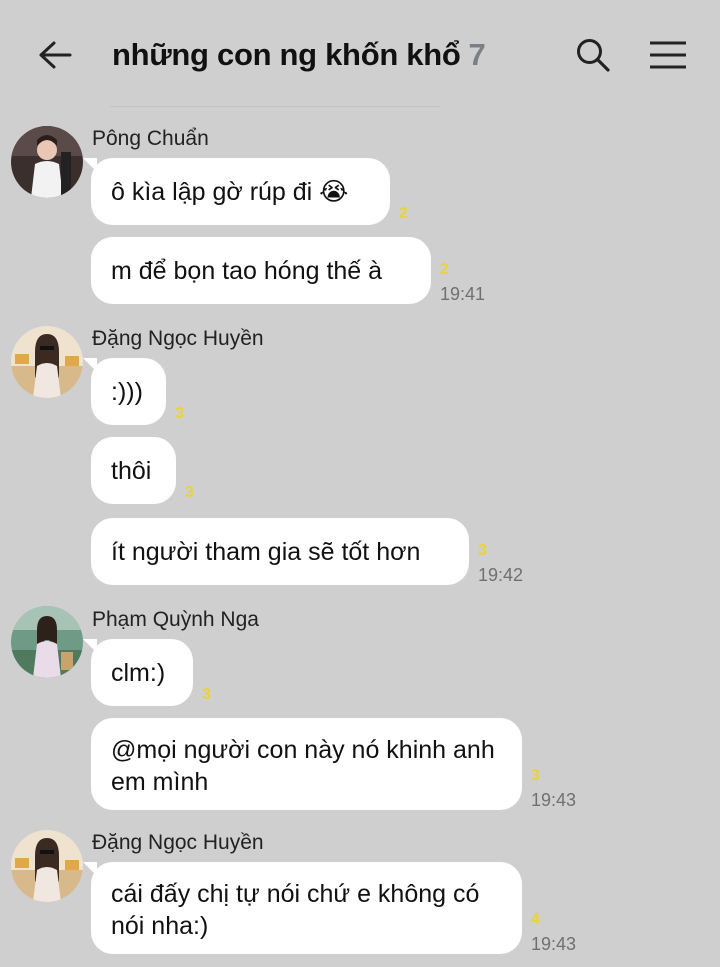  I want to click on menu-button, so click(668, 55).